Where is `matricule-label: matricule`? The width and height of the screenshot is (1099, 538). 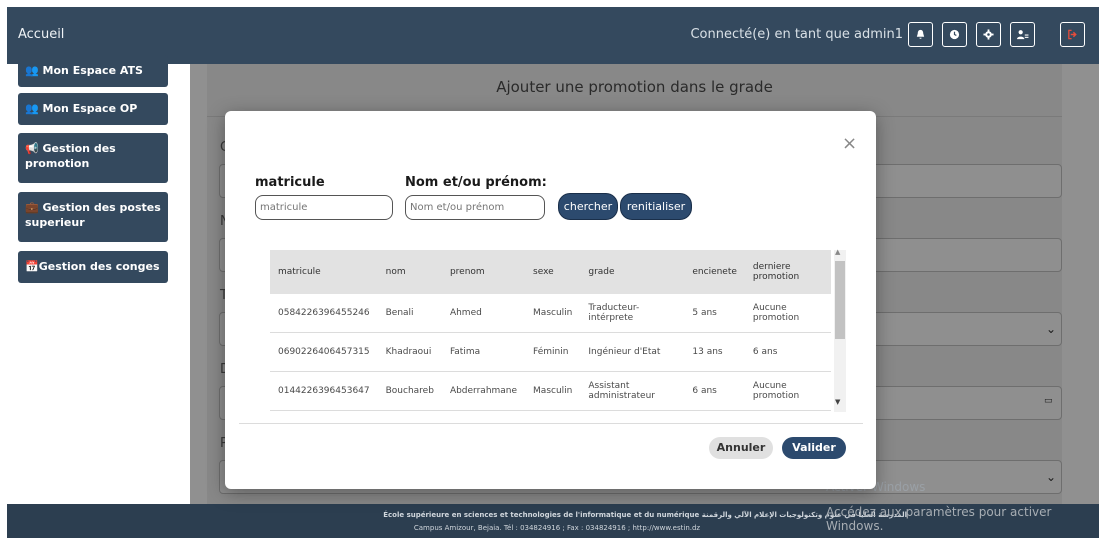 matricule-label: matricule is located at coordinates (290, 182).